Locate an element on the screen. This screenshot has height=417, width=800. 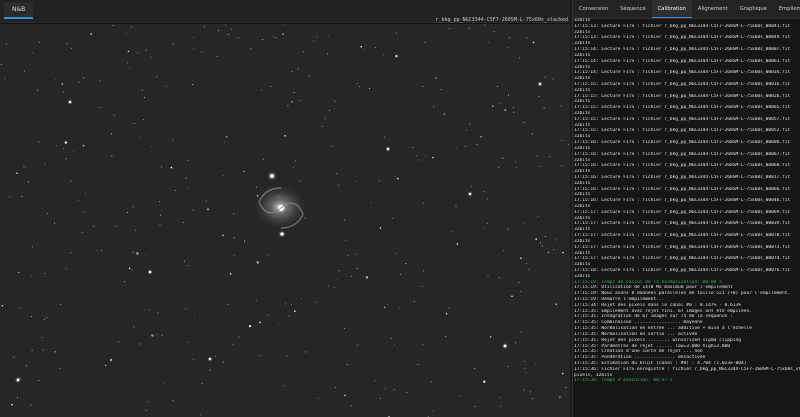
tab-conversion: Conversion is located at coordinates (593, 9).